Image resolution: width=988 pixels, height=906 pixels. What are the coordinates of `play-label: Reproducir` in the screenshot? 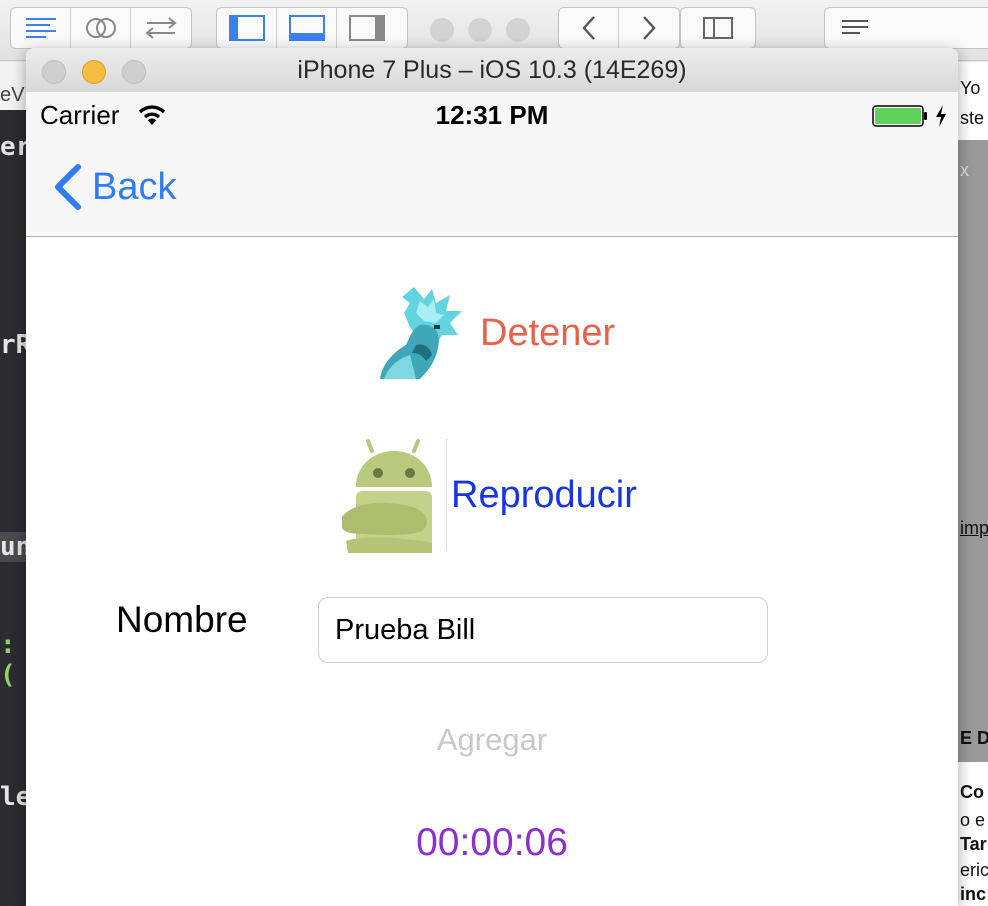 It's located at (544, 494).